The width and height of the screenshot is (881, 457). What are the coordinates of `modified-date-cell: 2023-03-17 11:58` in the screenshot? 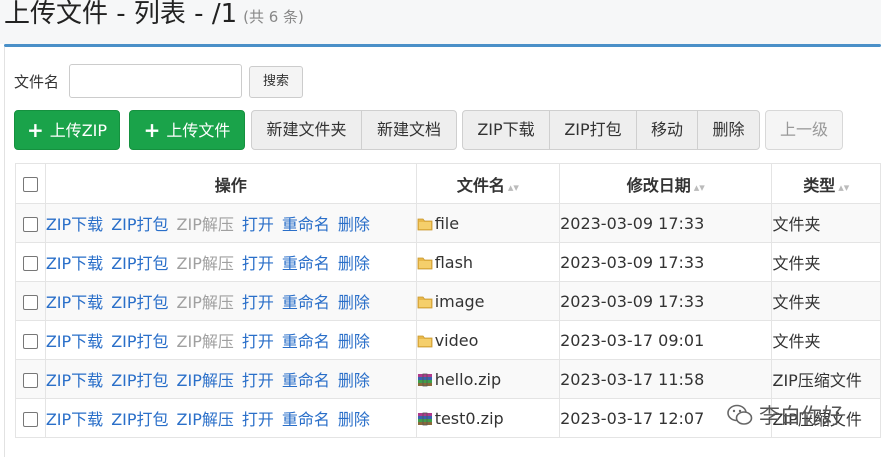 It's located at (666, 379).